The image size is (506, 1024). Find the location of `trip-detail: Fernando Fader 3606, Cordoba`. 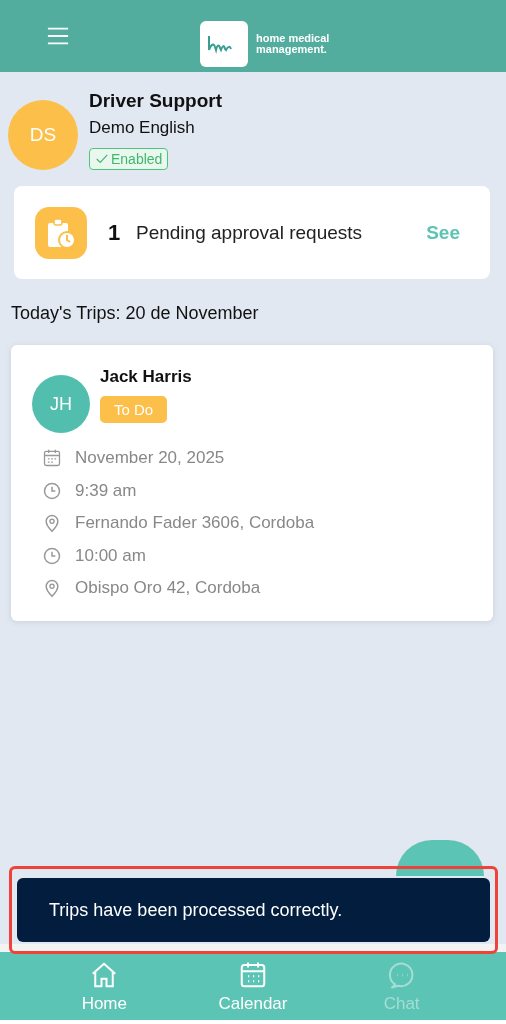

trip-detail: Fernando Fader 3606, Cordoba is located at coordinates (195, 523).